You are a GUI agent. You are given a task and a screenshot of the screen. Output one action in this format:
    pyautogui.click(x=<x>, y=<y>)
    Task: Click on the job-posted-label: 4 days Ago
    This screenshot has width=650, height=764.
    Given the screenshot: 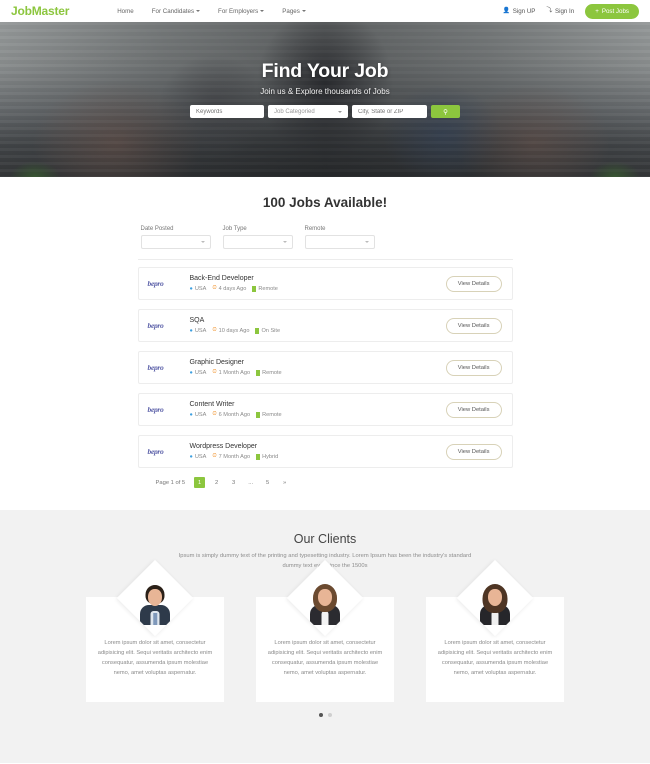 What is the action you would take?
    pyautogui.click(x=232, y=288)
    